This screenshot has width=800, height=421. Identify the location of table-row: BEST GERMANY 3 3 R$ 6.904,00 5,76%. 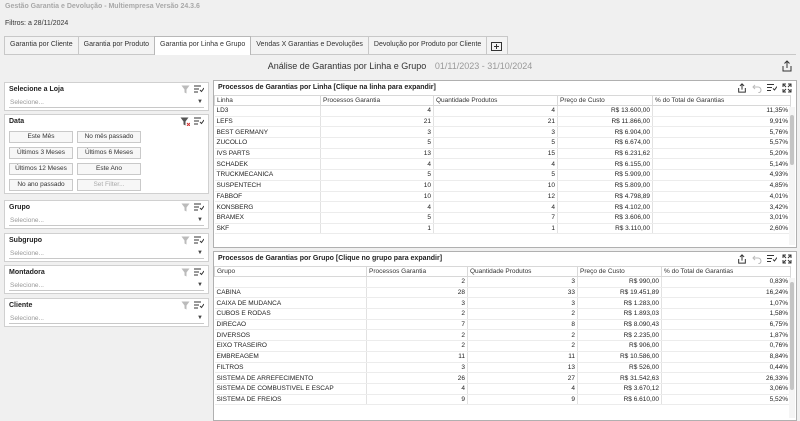
(502, 132).